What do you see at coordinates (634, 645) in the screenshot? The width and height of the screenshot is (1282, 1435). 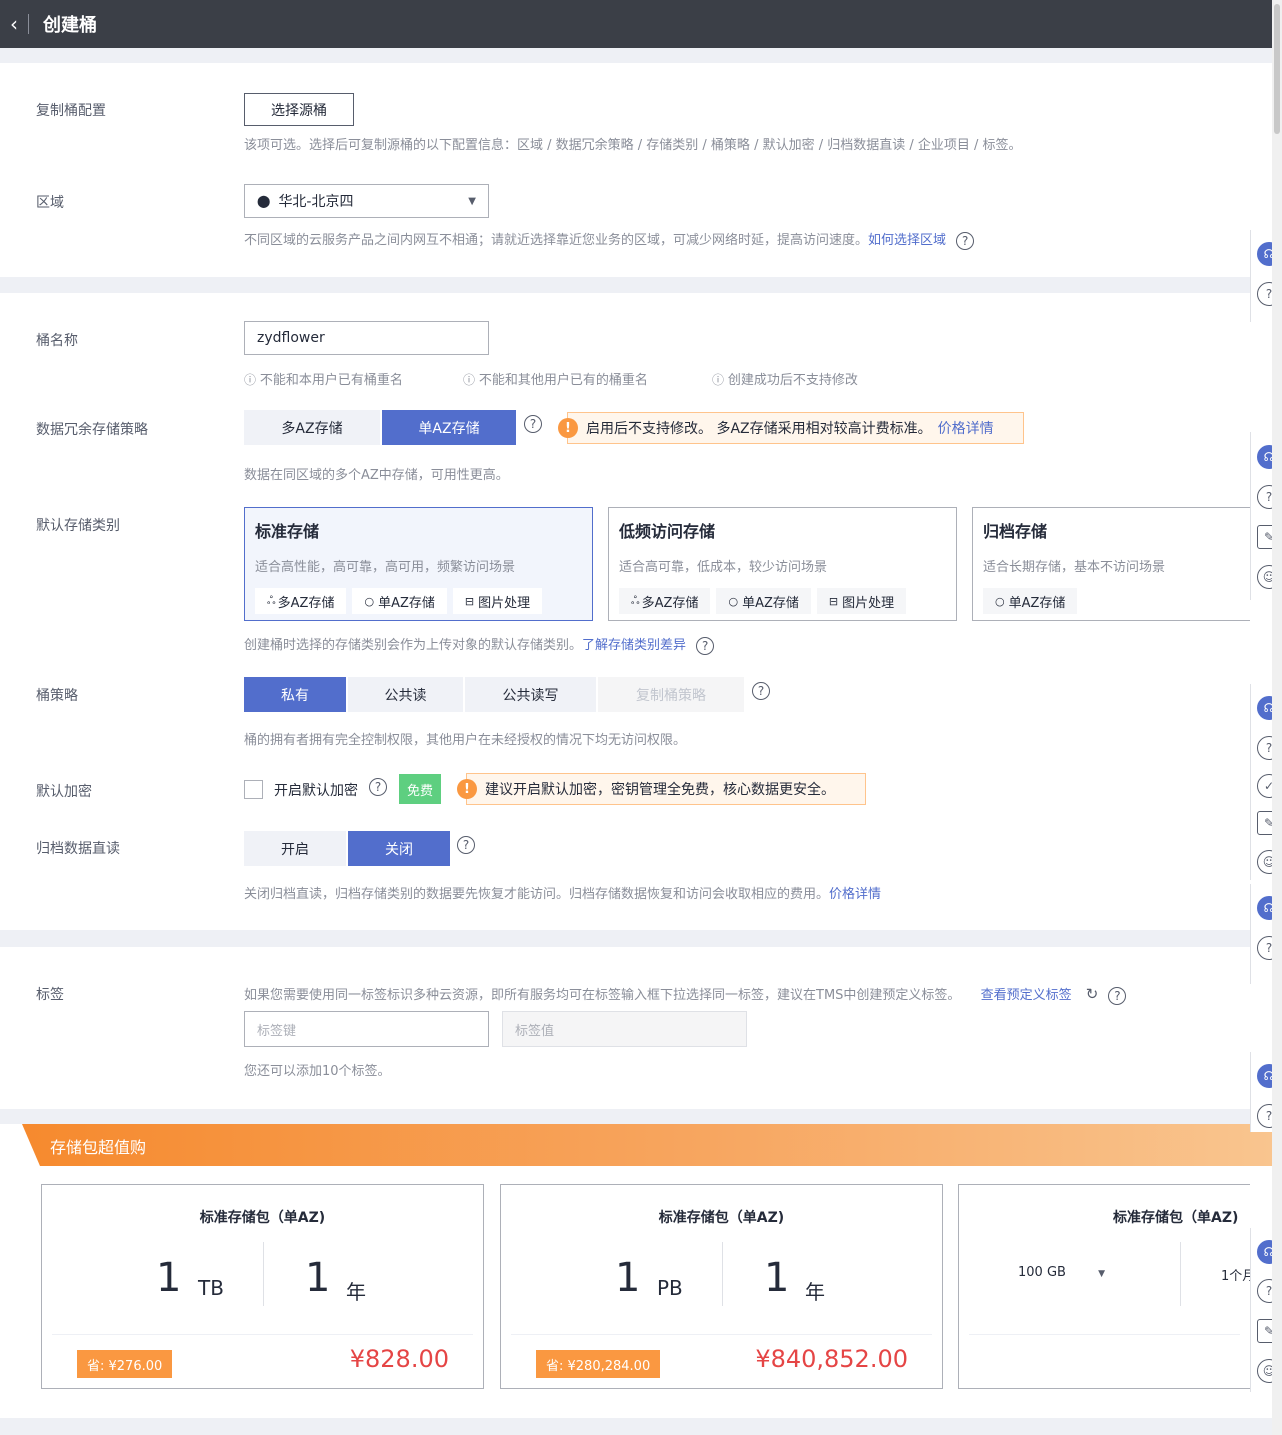 I see `storage-class-link: 了解存储类别差异` at bounding box center [634, 645].